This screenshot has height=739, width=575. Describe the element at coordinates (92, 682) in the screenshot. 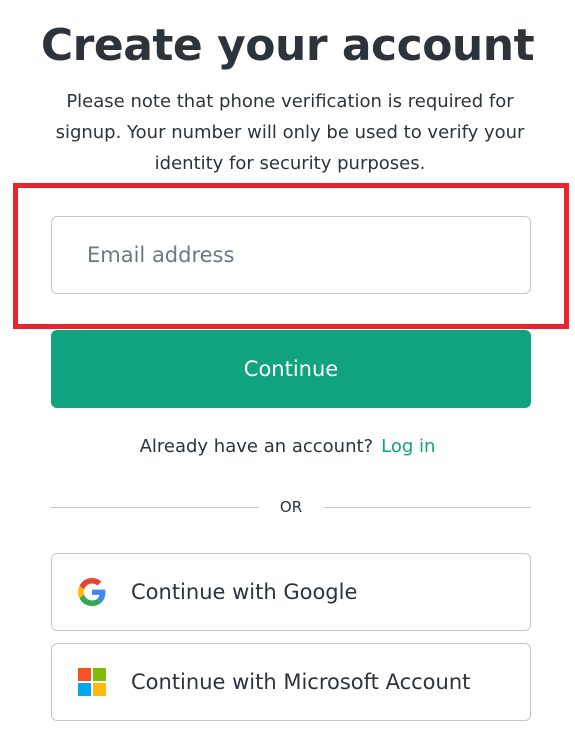

I see `microsoft-icon` at that location.